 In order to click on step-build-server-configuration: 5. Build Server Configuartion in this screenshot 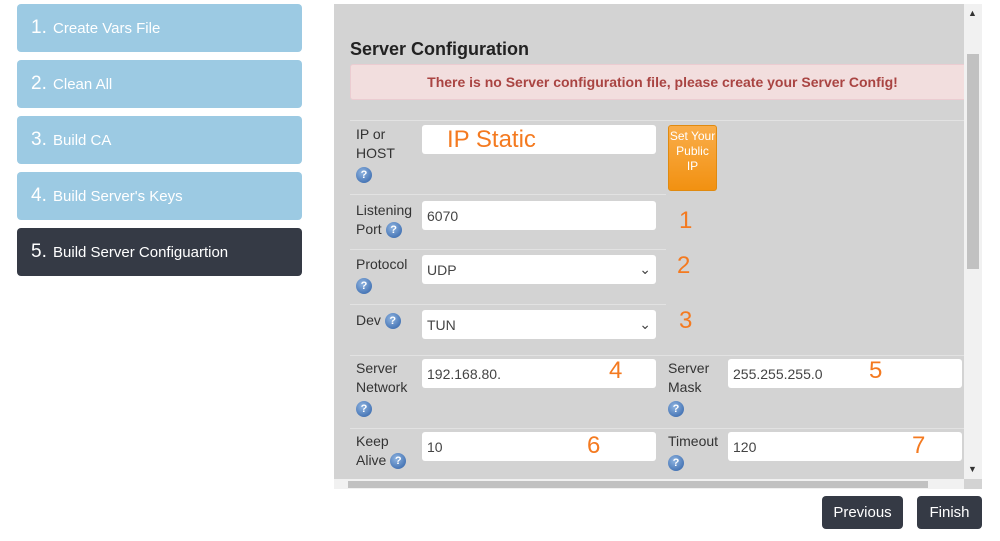, I will do `click(159, 252)`.